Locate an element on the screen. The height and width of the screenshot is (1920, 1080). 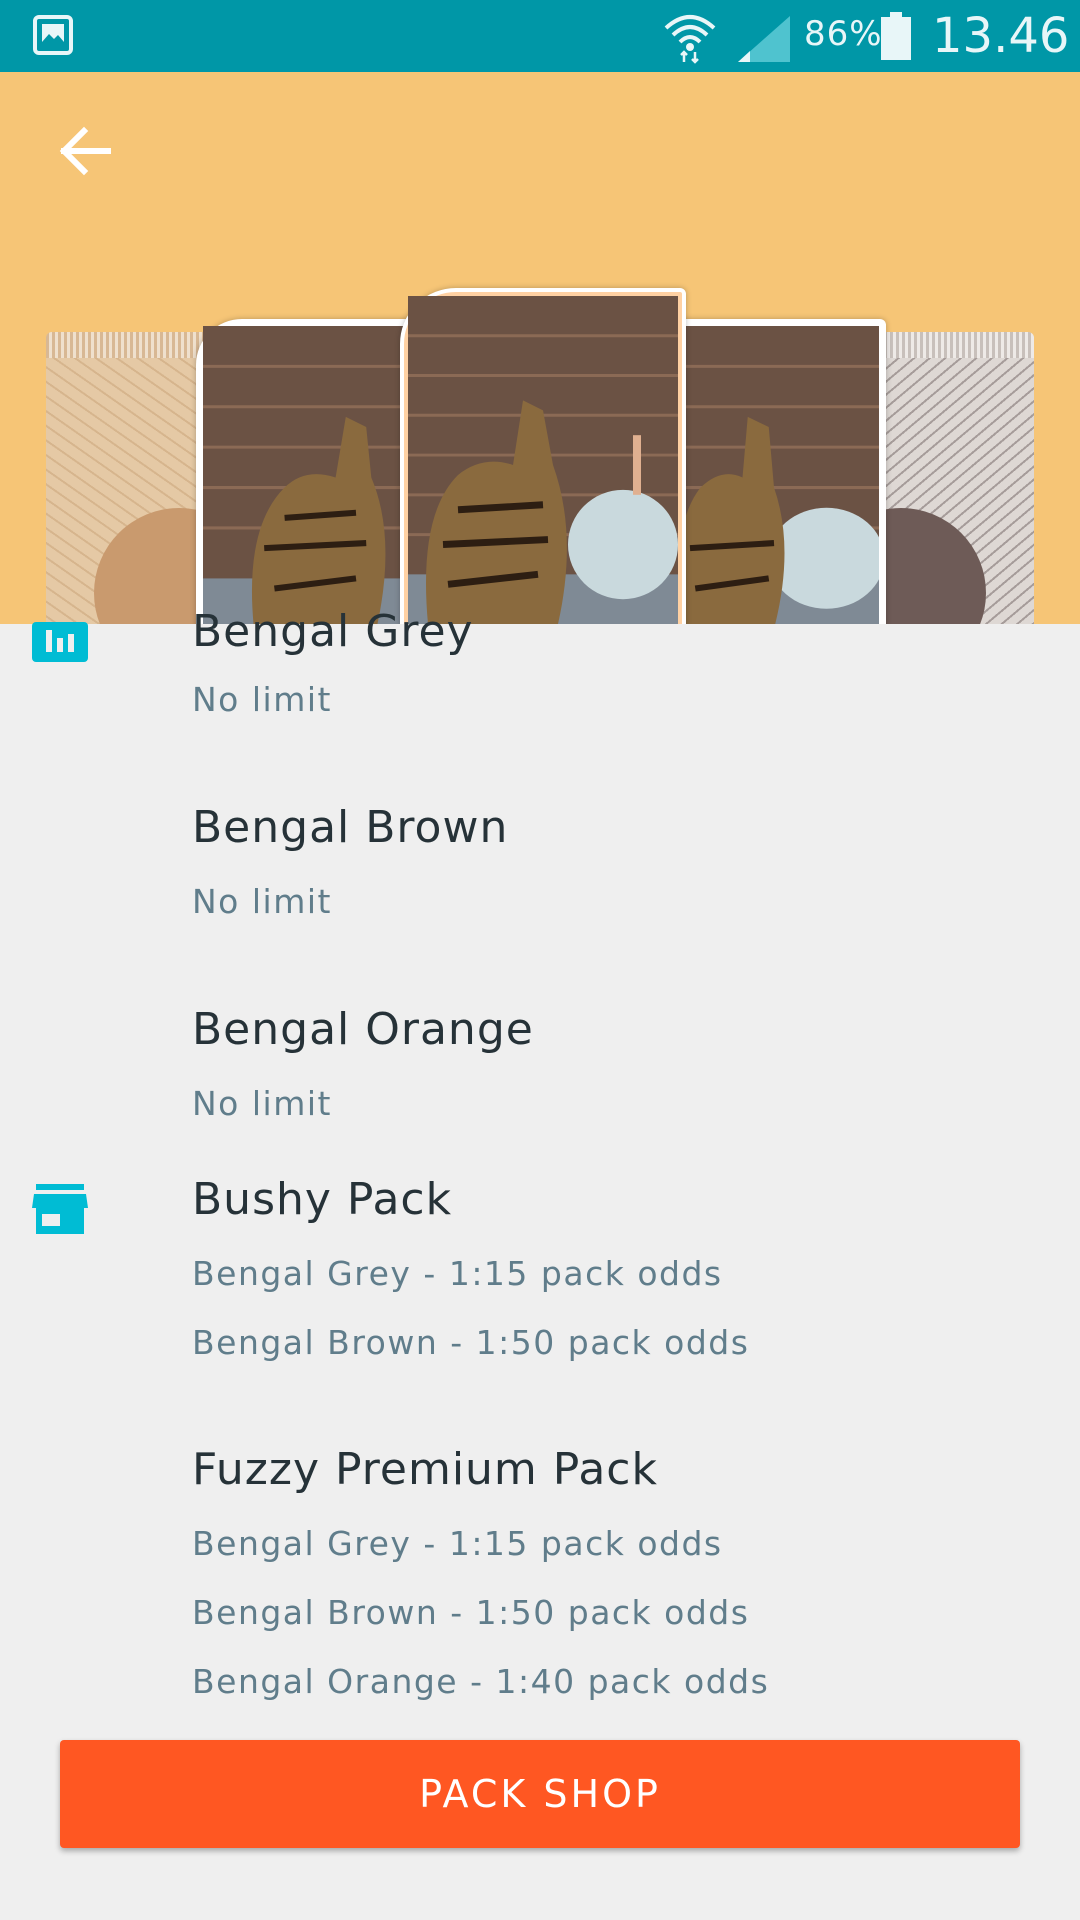
bar-chart-icon is located at coordinates (60, 642).